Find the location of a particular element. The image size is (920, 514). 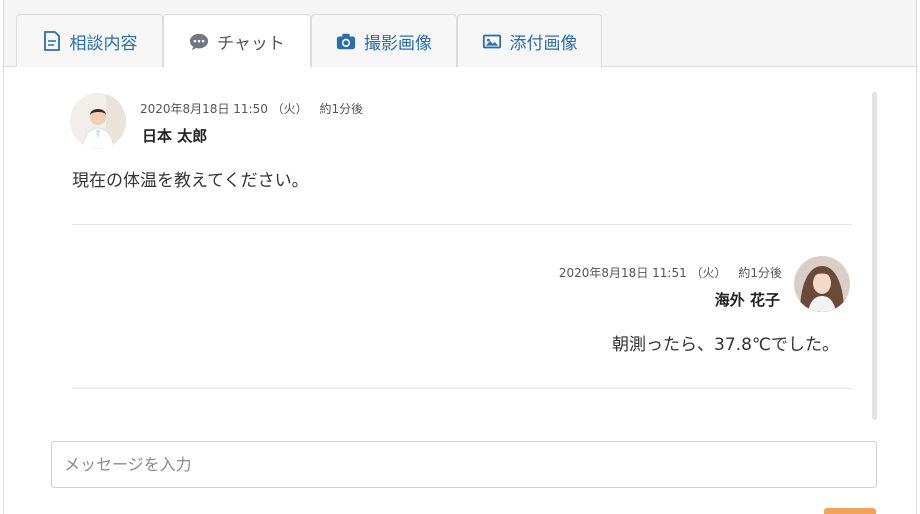

message-meta: 2020年8月18日 11:51 （火） 約1分後 is located at coordinates (670, 272).